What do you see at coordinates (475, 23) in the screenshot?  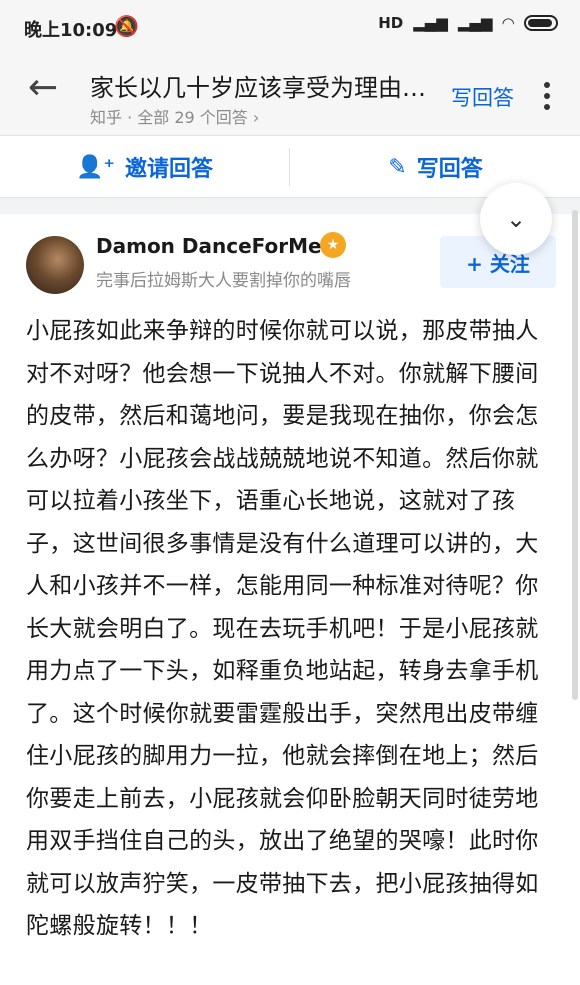 I see `signal-icon-2: ▂▄▆` at bounding box center [475, 23].